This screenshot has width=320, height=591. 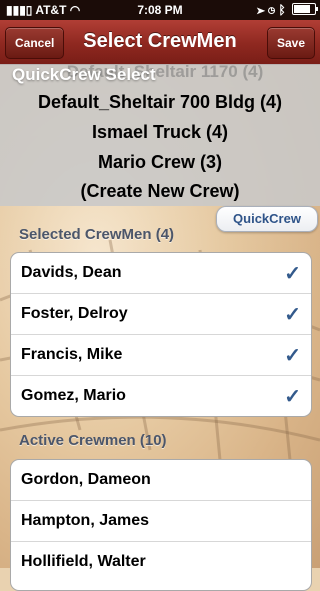 What do you see at coordinates (161, 273) in the screenshot?
I see `selected-row-davids: Davids, Dean ✓` at bounding box center [161, 273].